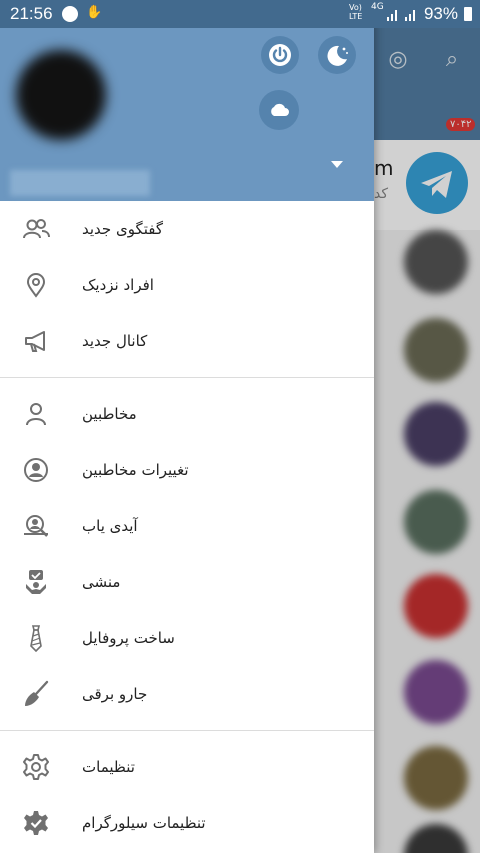 This screenshot has width=480, height=853. What do you see at coordinates (36, 414) in the screenshot?
I see `person-icon` at bounding box center [36, 414].